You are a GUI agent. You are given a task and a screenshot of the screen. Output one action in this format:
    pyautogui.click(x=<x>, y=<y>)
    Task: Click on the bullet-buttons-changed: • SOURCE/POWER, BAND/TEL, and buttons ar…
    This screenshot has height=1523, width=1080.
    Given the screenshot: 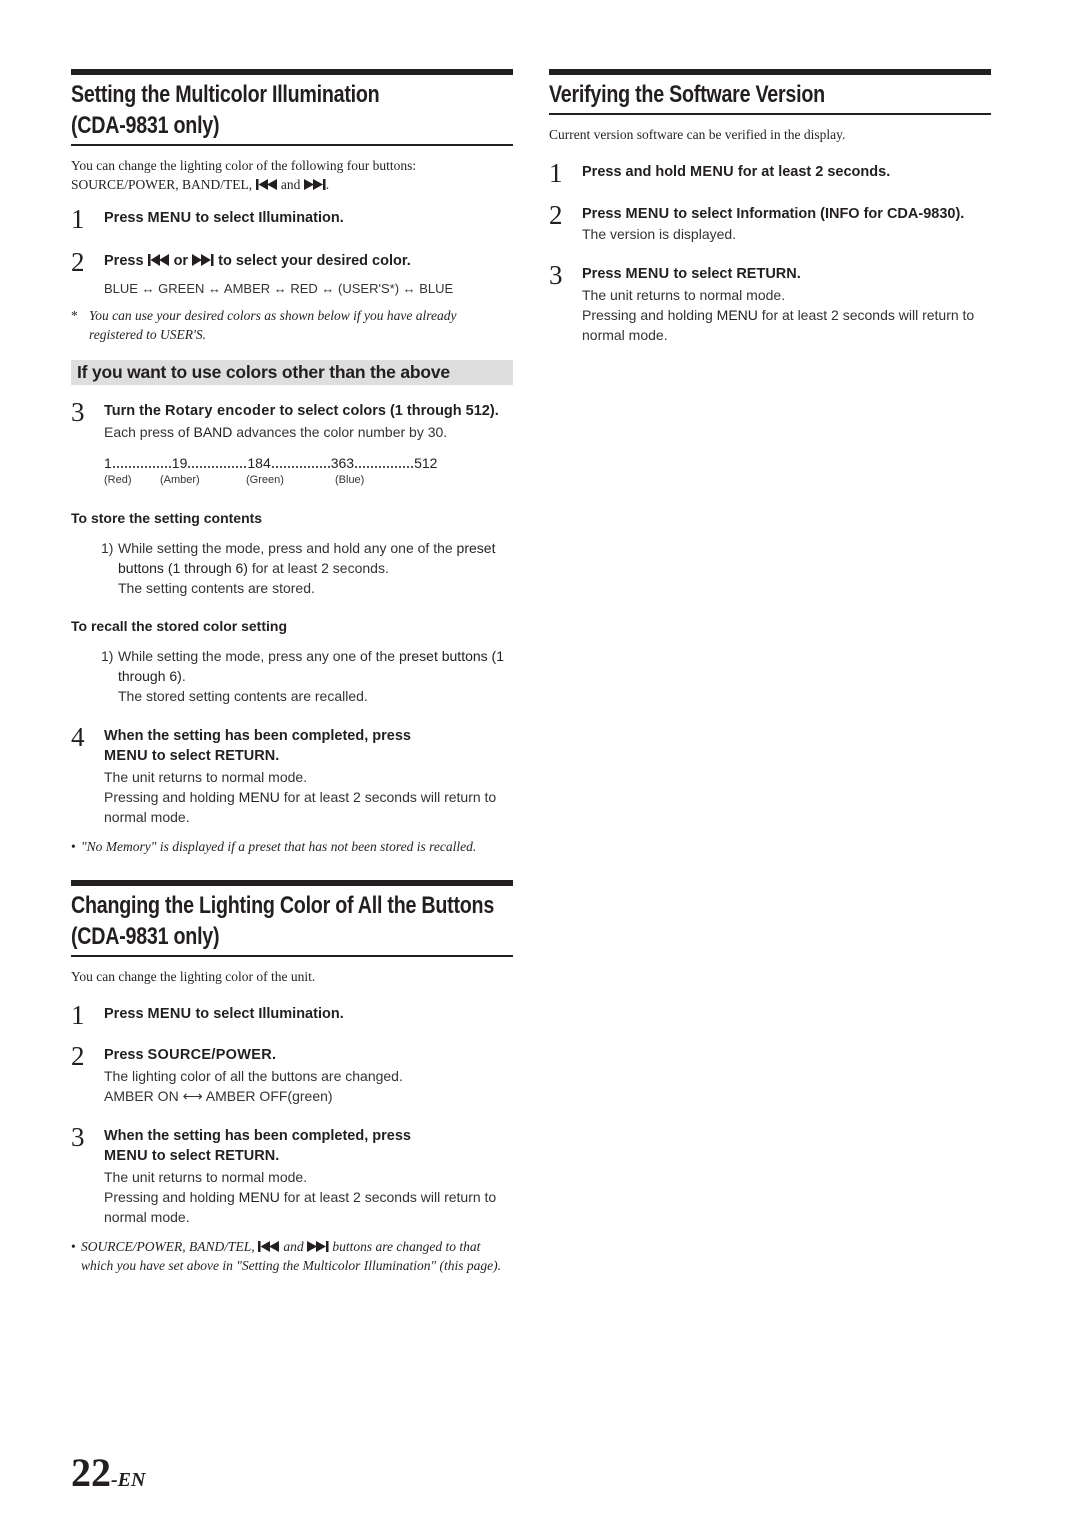 What is the action you would take?
    pyautogui.click(x=292, y=1256)
    